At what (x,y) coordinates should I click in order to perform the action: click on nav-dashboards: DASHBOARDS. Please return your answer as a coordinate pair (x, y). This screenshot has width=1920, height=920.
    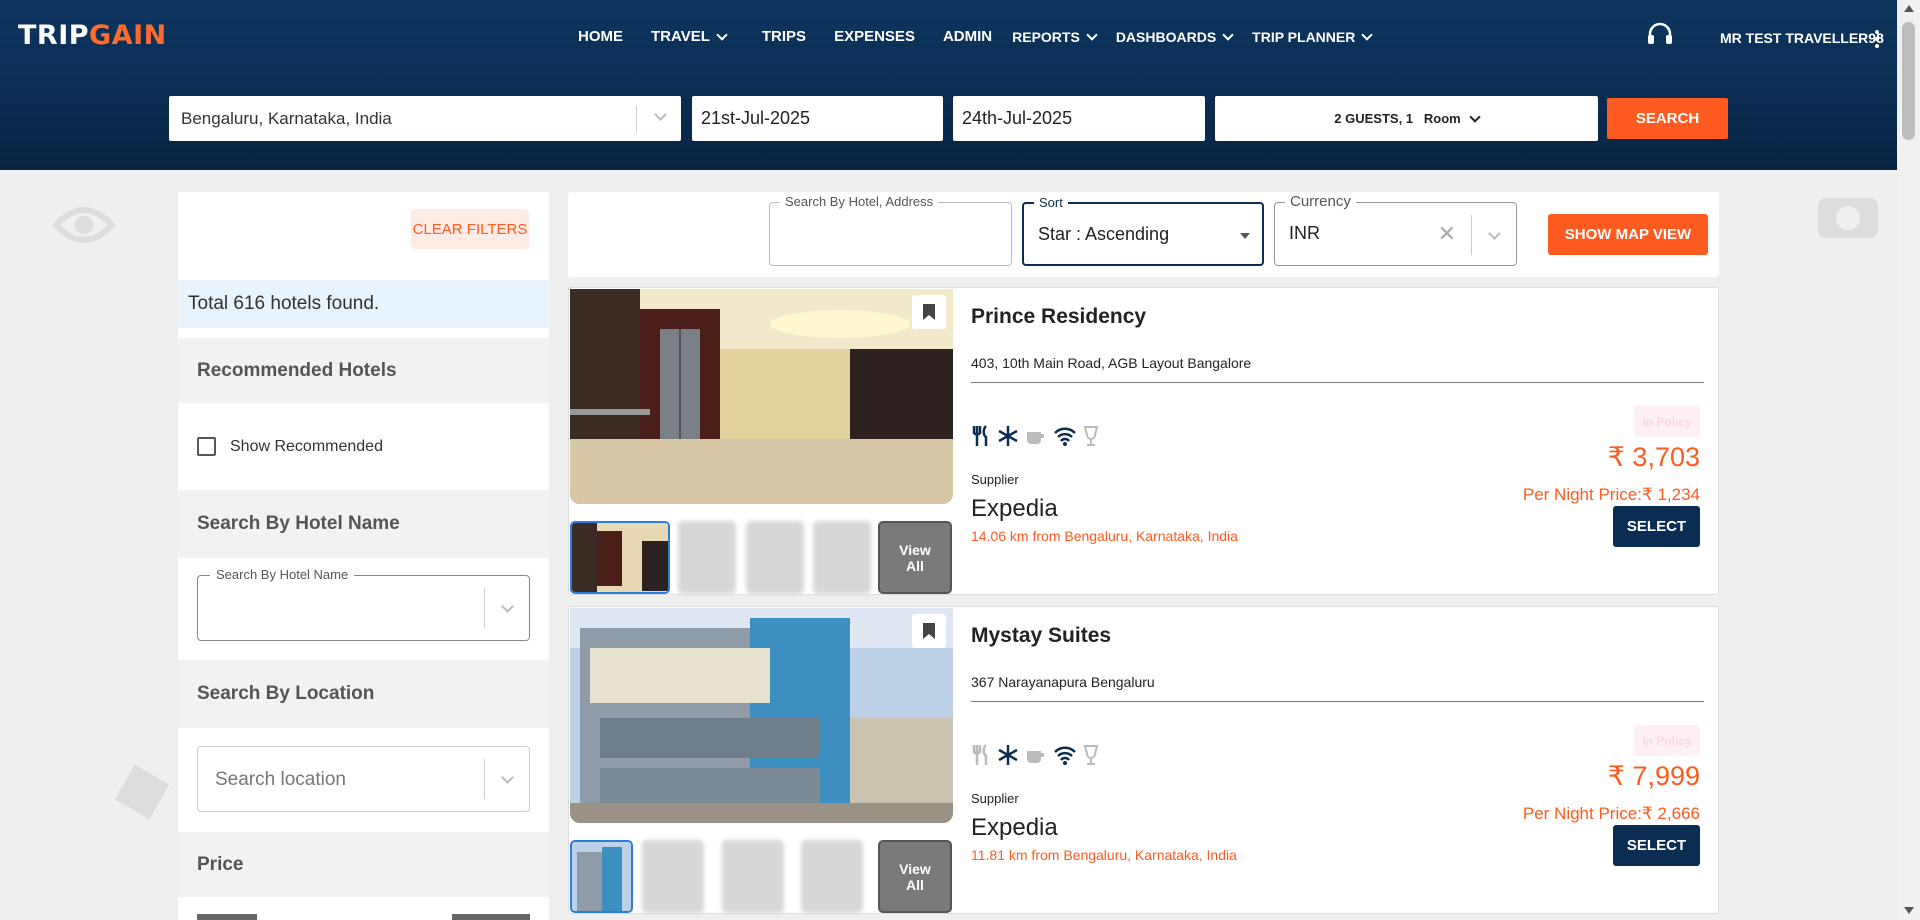
    Looking at the image, I should click on (1175, 36).